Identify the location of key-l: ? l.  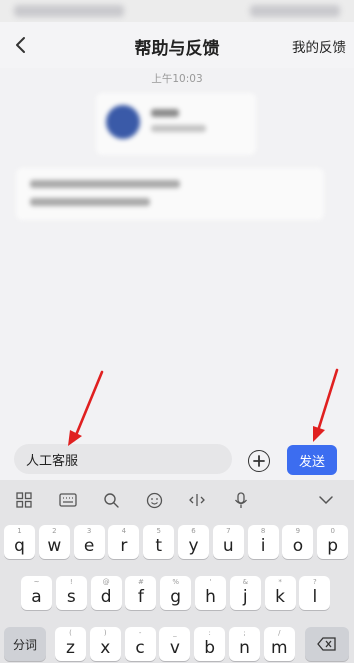
(315, 593).